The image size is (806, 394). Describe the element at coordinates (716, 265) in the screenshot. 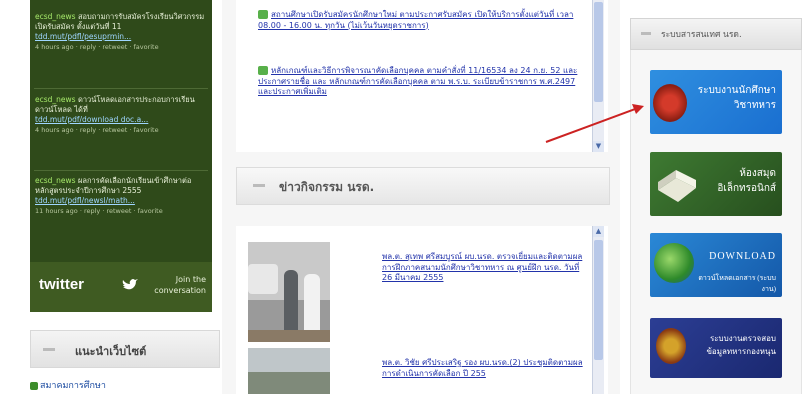

I see `banner-download: DOWNLOAD ดาวน์โหลดเอกสาร (ระบบงาน)` at that location.